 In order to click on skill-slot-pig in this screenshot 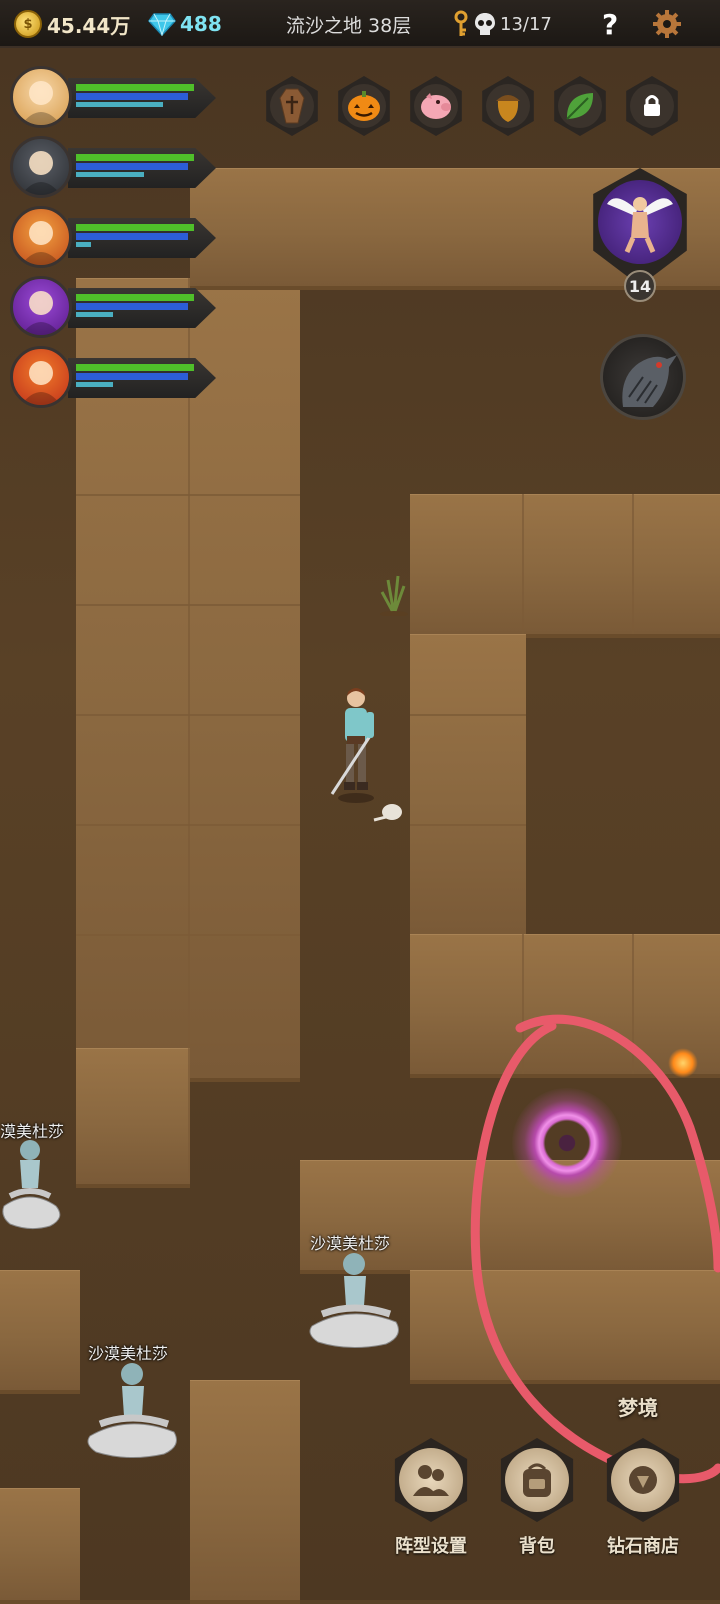, I will do `click(436, 109)`.